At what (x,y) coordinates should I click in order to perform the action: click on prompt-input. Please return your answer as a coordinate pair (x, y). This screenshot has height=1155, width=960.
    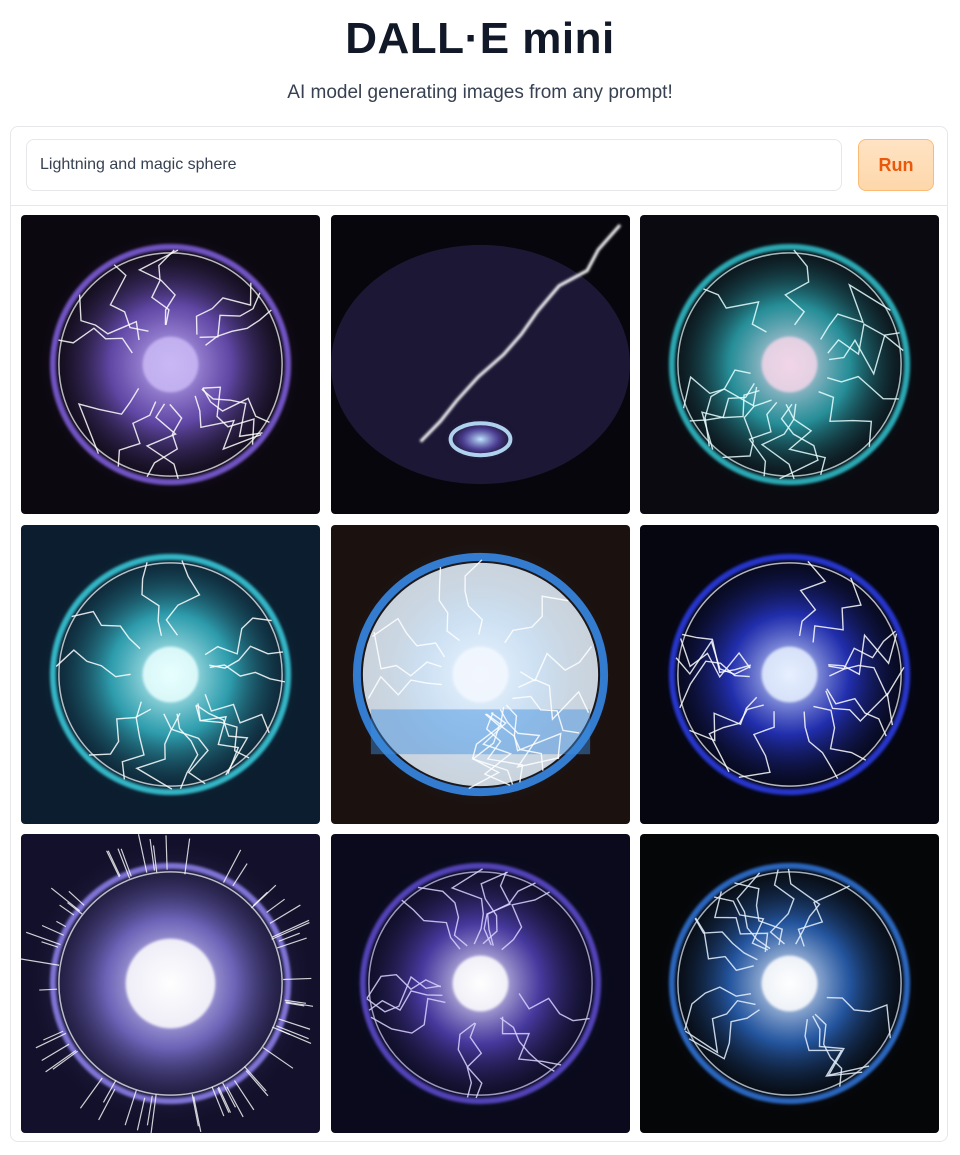
    Looking at the image, I should click on (434, 165).